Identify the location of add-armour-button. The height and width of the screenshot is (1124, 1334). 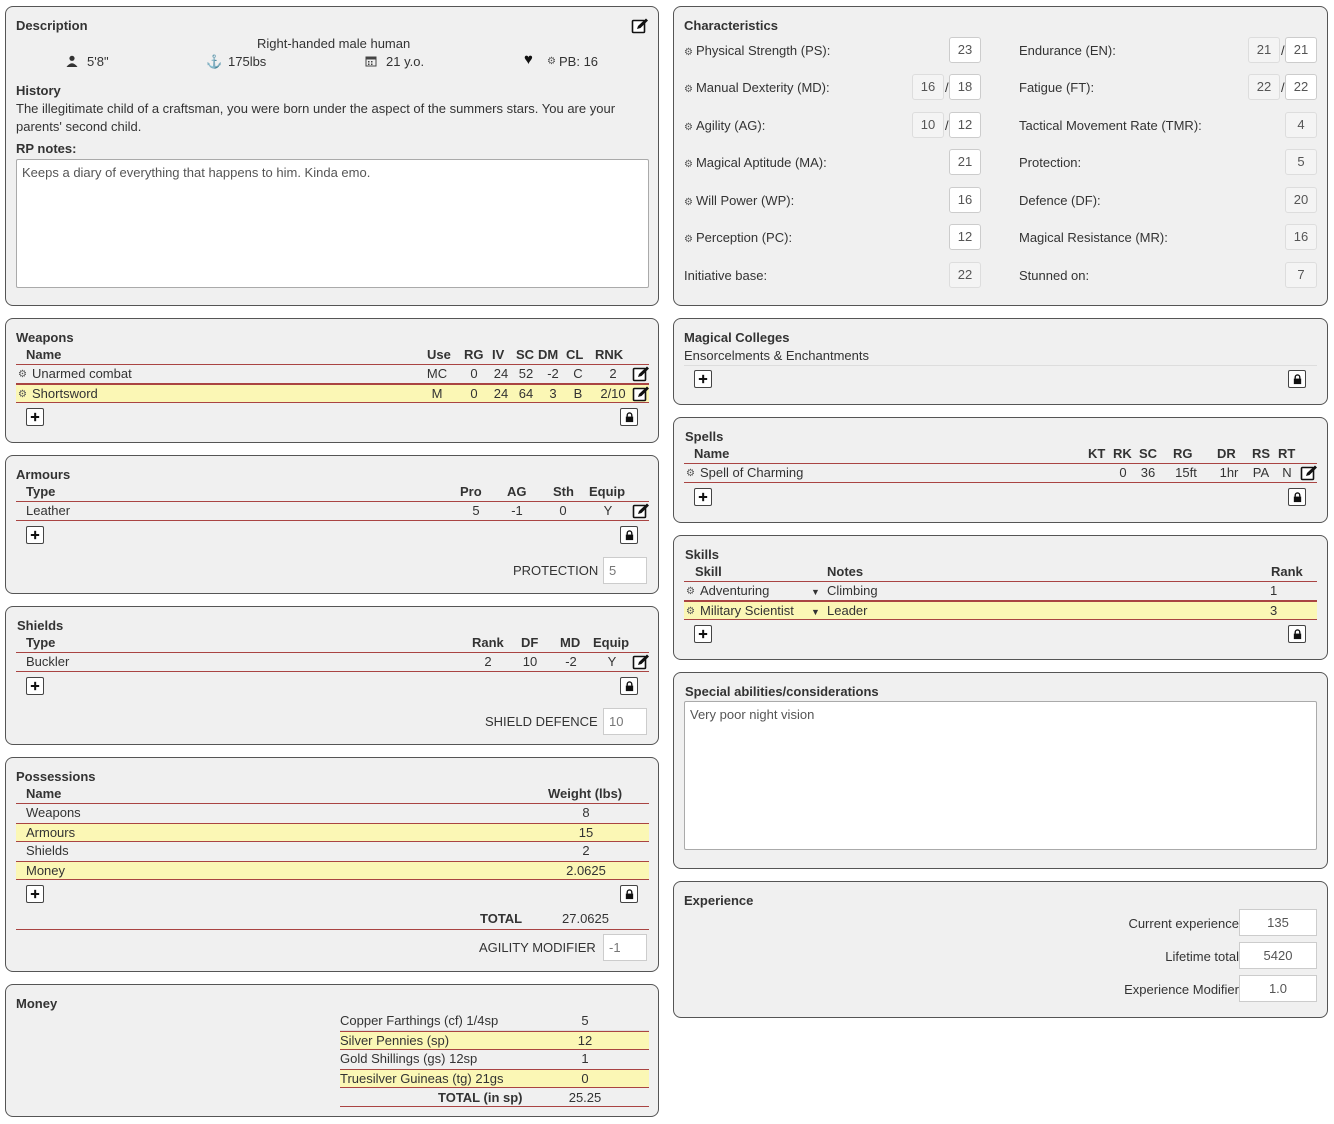
(35, 535).